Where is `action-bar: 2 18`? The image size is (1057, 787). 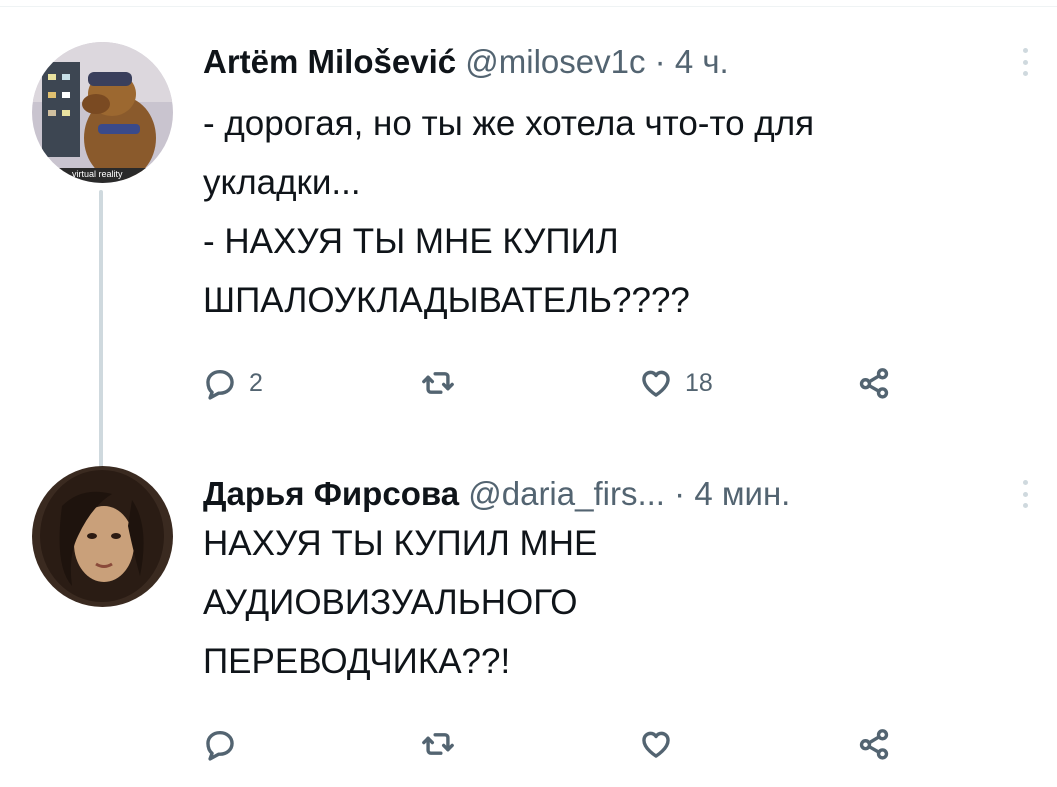
action-bar: 2 18 is located at coordinates (583, 383).